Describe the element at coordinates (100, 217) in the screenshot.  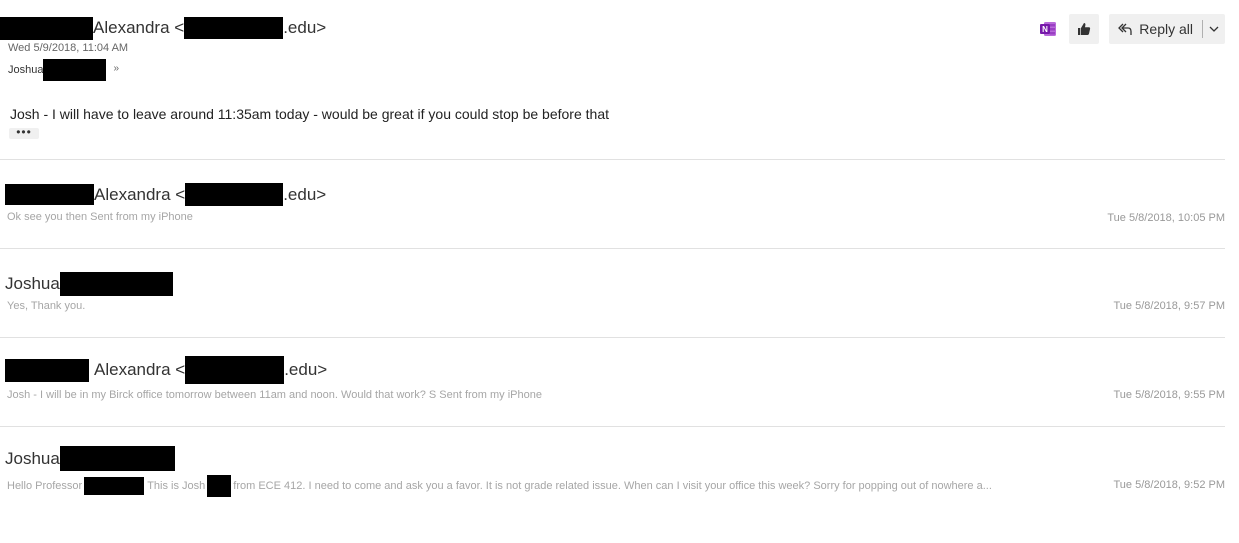
I see `thread-preview: Ok see you then Sent from my iPhone` at that location.